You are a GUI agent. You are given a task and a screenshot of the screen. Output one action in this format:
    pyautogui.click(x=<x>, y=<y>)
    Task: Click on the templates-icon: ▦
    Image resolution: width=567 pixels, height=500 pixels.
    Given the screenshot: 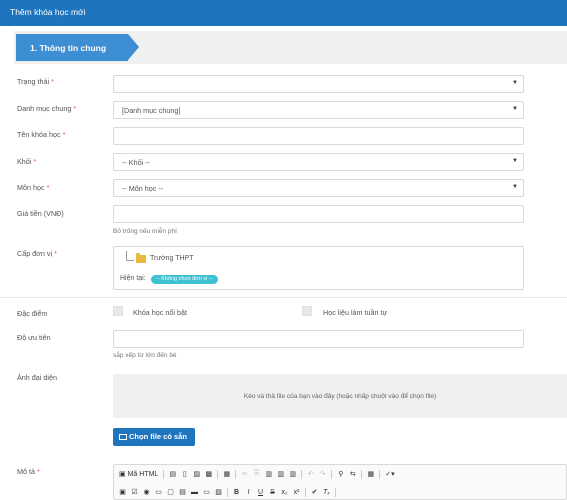 What is the action you would take?
    pyautogui.click(x=226, y=474)
    